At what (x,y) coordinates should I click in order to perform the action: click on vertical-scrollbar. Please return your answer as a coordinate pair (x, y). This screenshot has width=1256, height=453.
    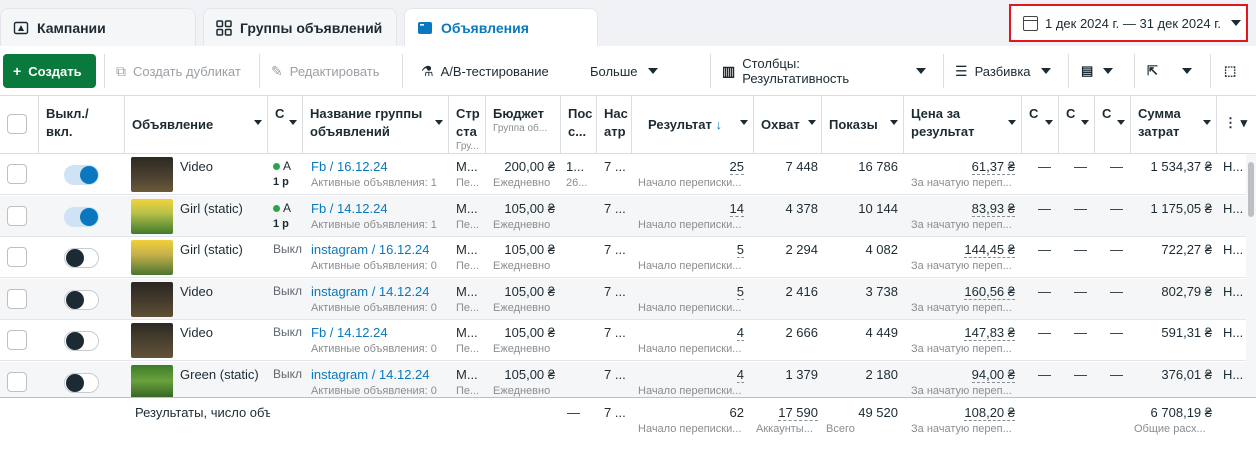
    Looking at the image, I should click on (1251, 275).